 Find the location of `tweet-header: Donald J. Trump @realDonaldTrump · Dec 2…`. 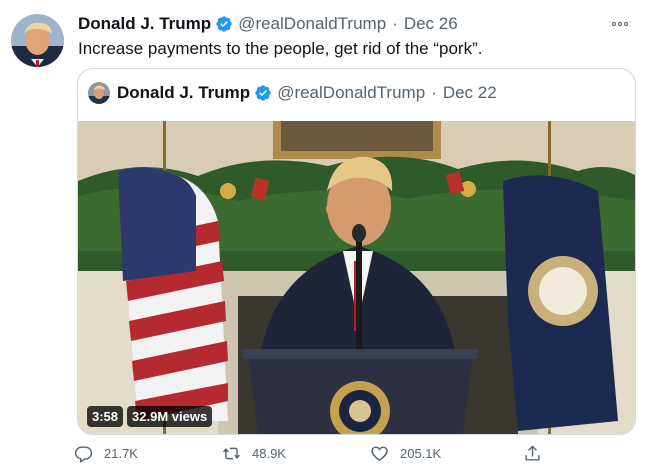

tweet-header: Donald J. Trump @realDonaldTrump · Dec 2… is located at coordinates (268, 24).